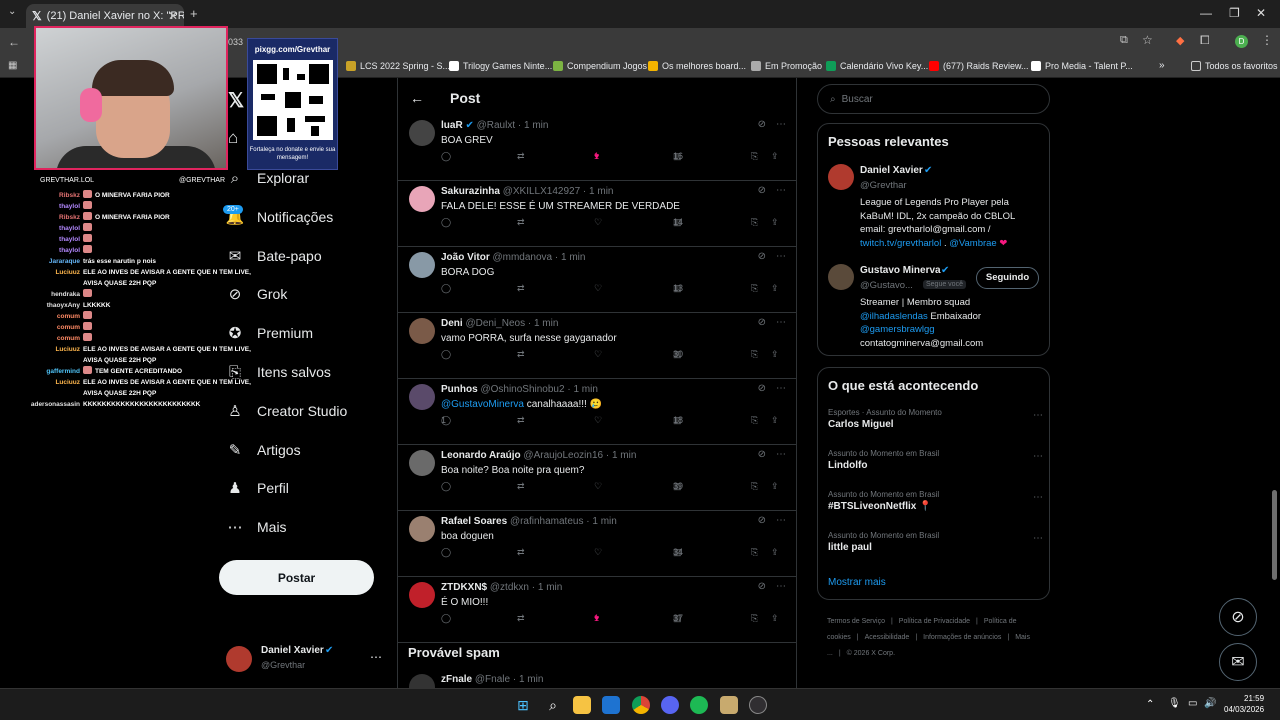  Describe the element at coordinates (499, 323) in the screenshot. I see `reply-author: Deni @Deni_Neos · 1 min` at that location.